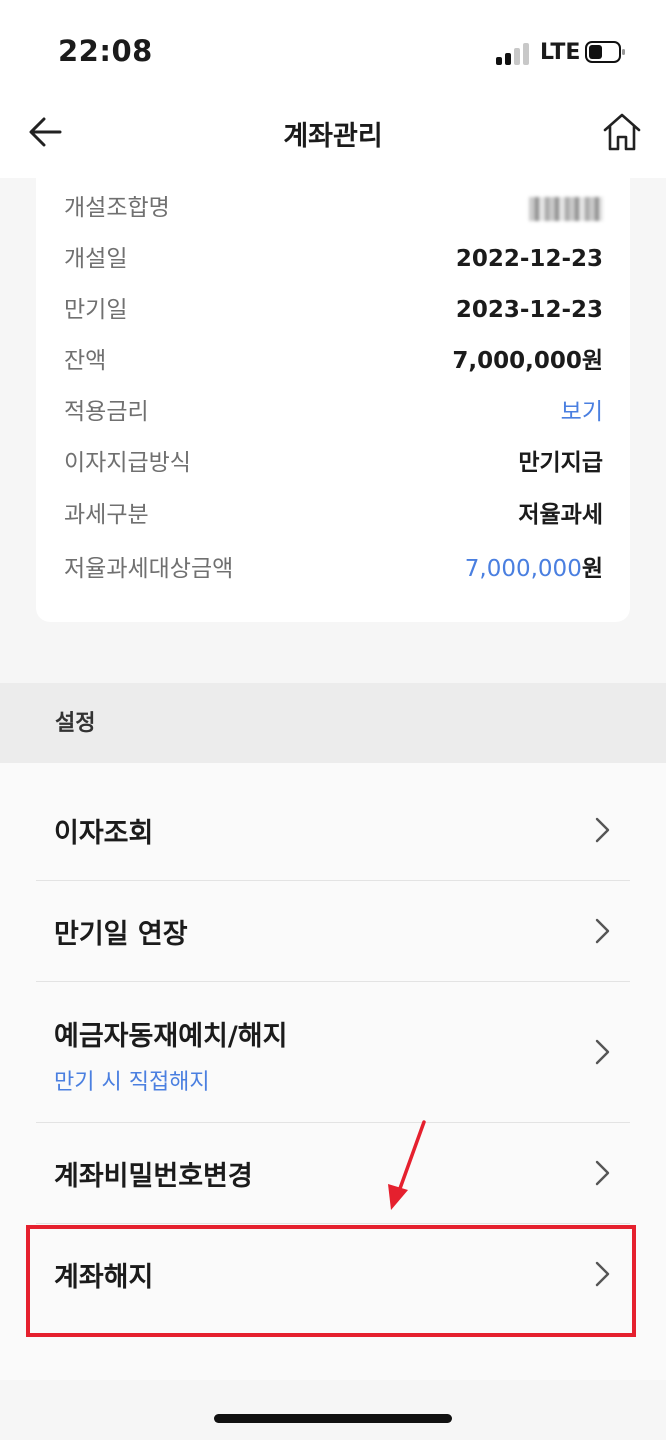  I want to click on info-label: 과세구분, so click(106, 515).